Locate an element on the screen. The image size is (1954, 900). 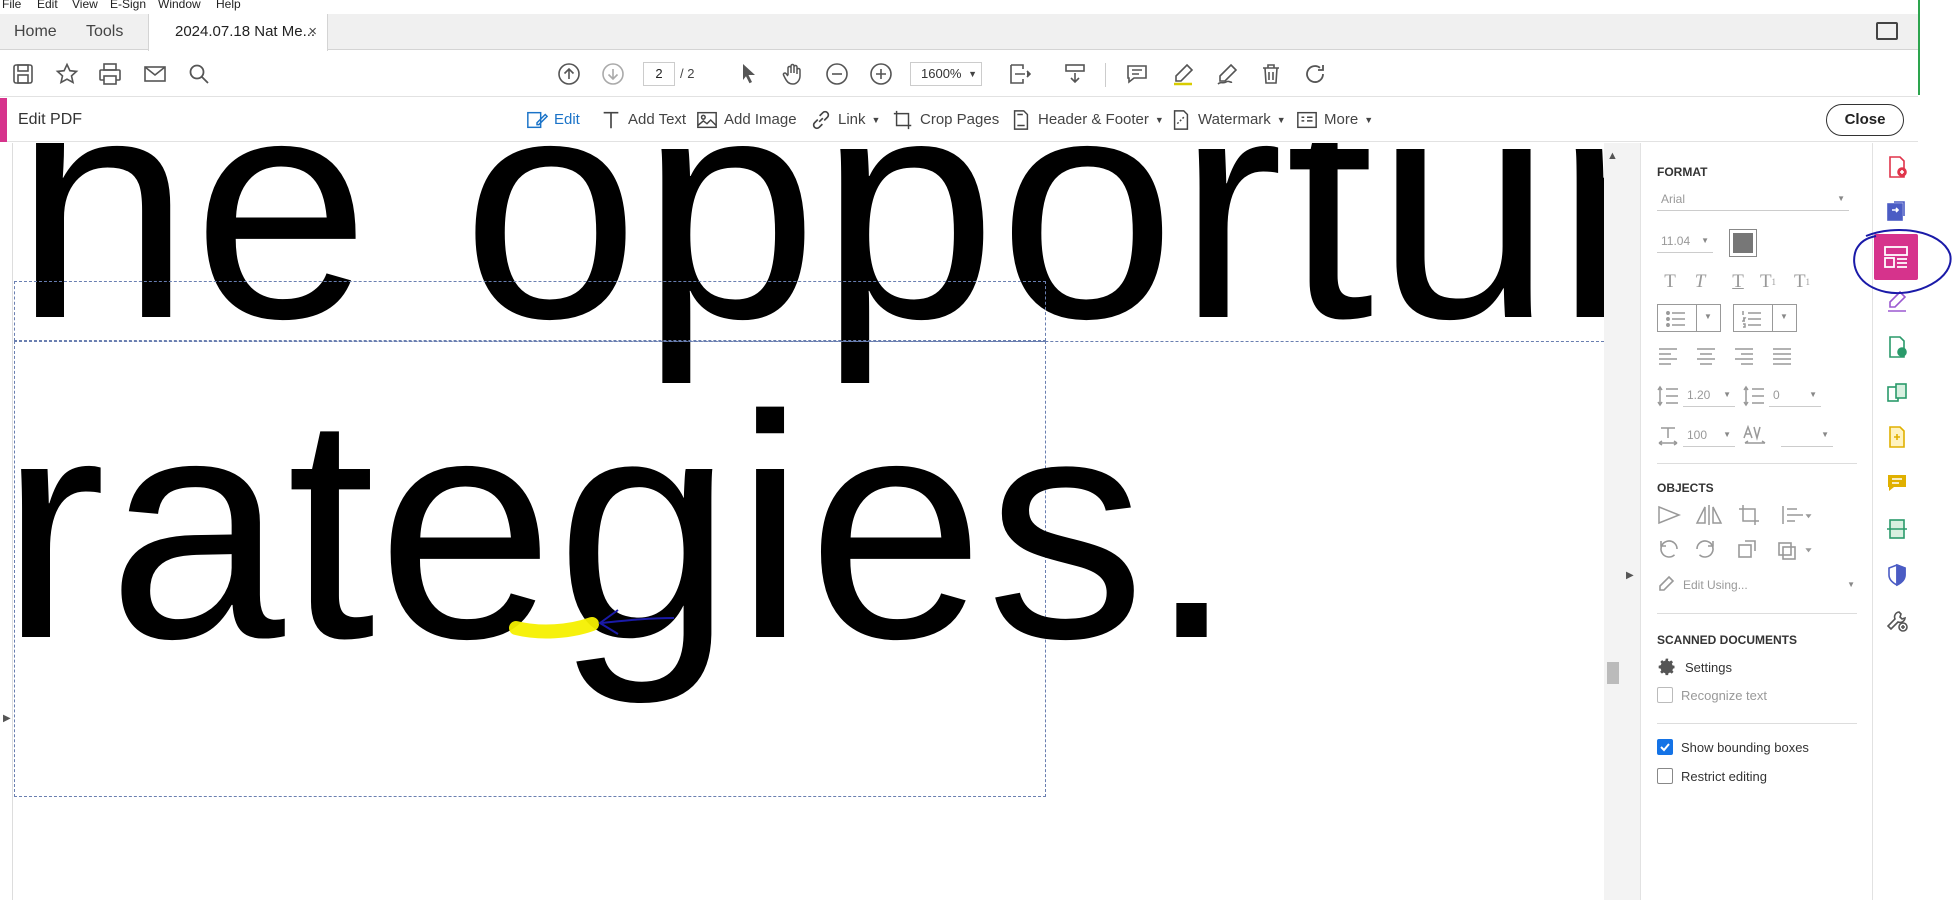
edit-using-pencil-icon is located at coordinates (1667, 583).